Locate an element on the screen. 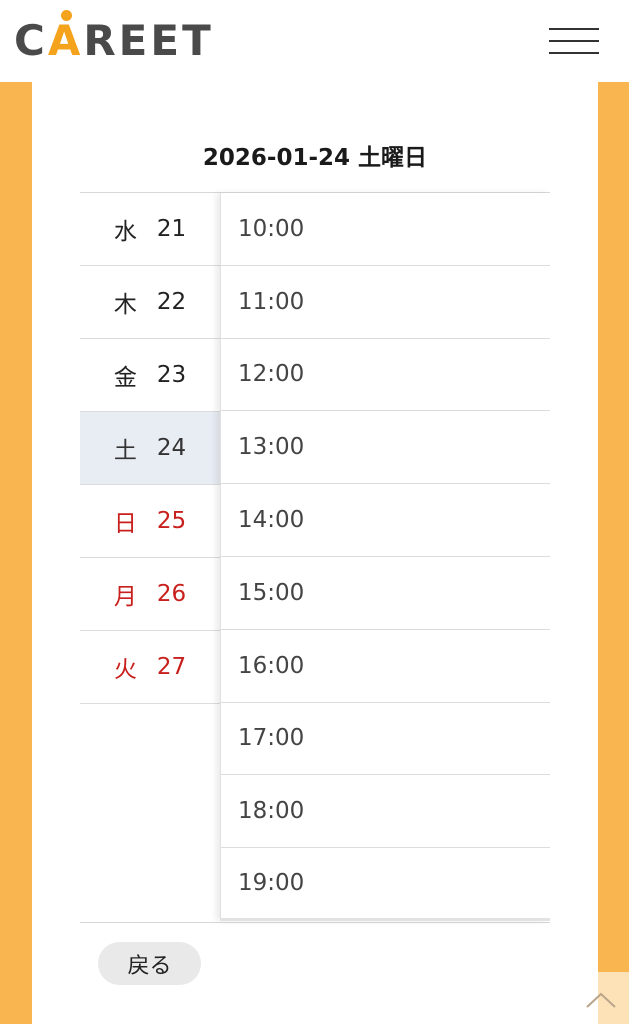 The image size is (629, 1024). day-of-week: 火 is located at coordinates (125, 670).